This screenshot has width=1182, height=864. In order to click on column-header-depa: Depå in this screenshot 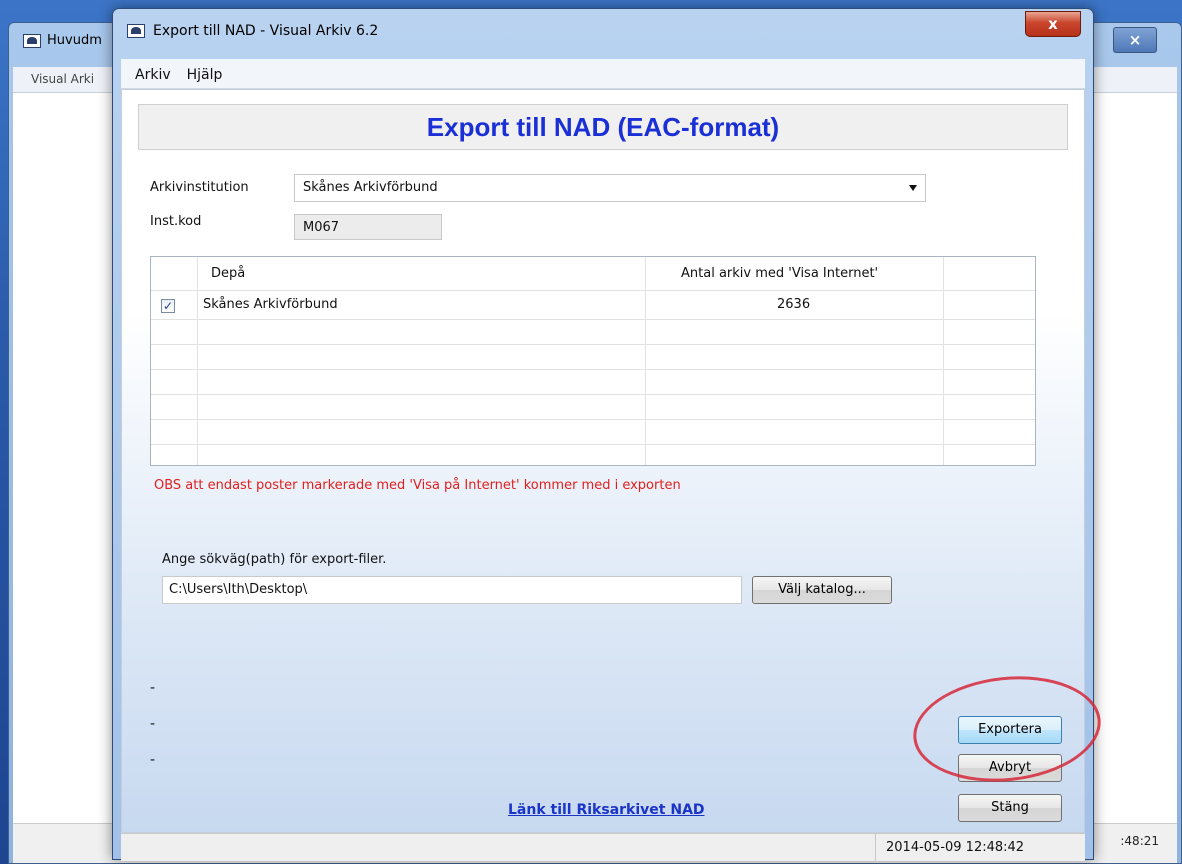, I will do `click(228, 273)`.